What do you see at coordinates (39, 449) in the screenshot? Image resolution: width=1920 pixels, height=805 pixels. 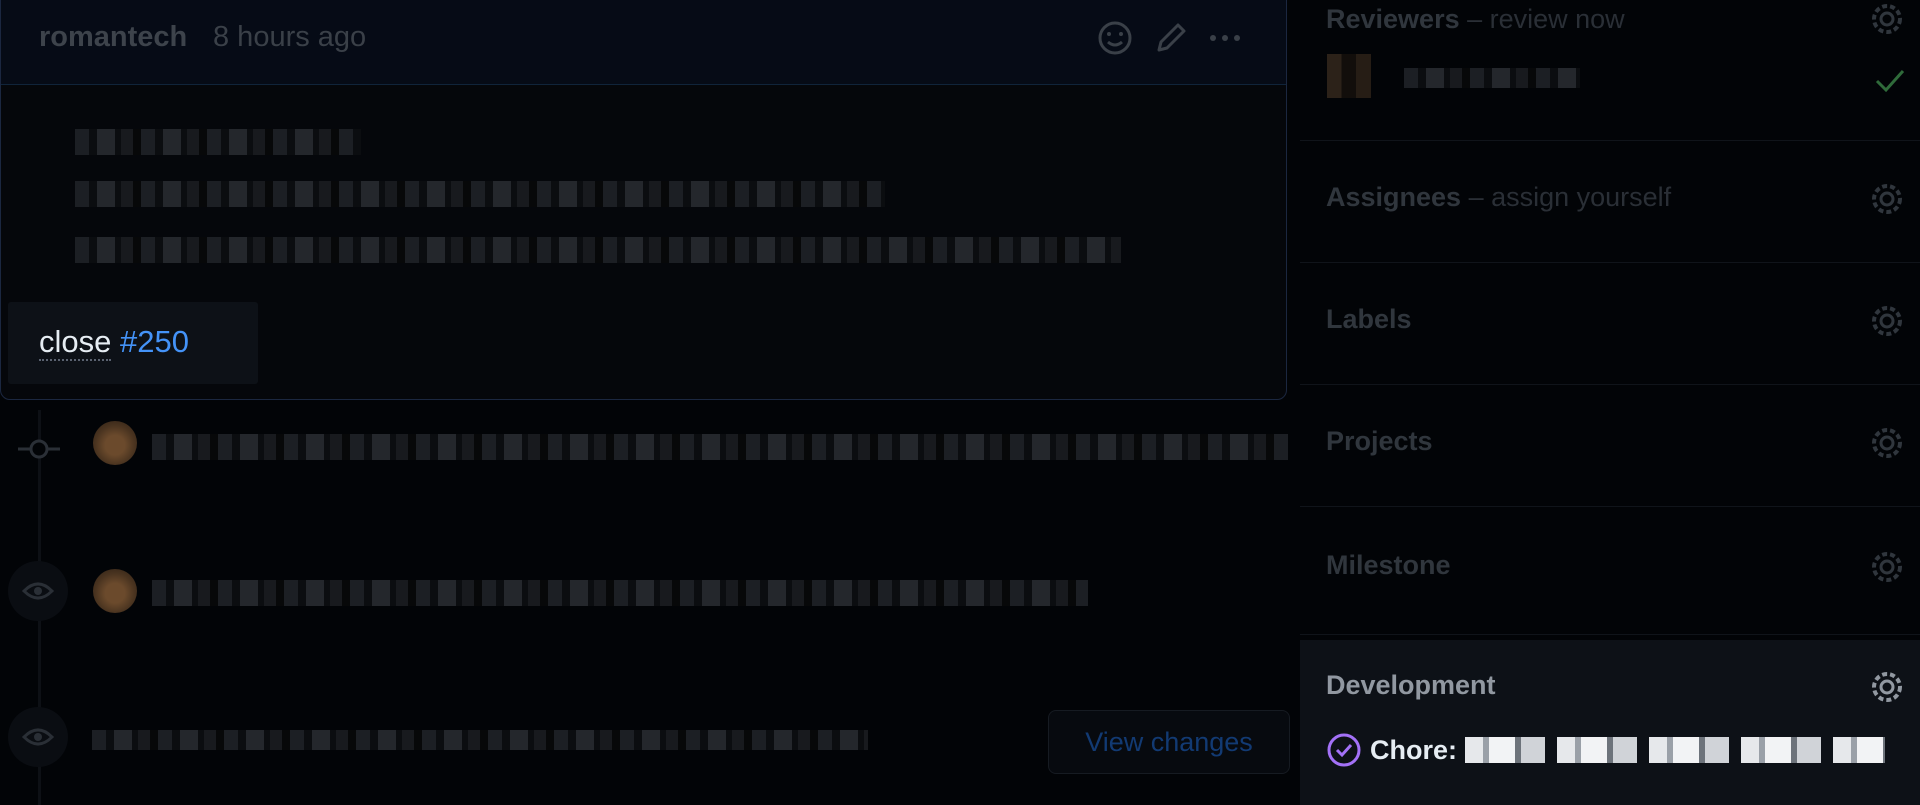 I see `commit-icon` at bounding box center [39, 449].